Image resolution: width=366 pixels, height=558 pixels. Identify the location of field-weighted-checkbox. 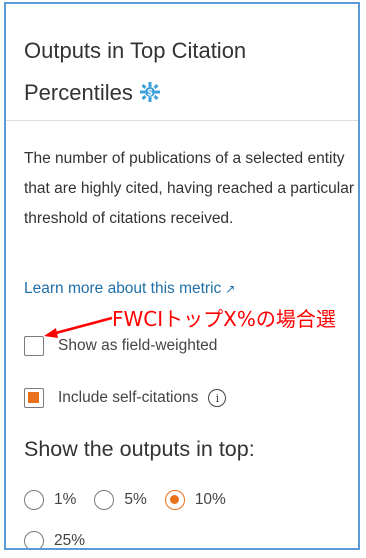
(34, 346).